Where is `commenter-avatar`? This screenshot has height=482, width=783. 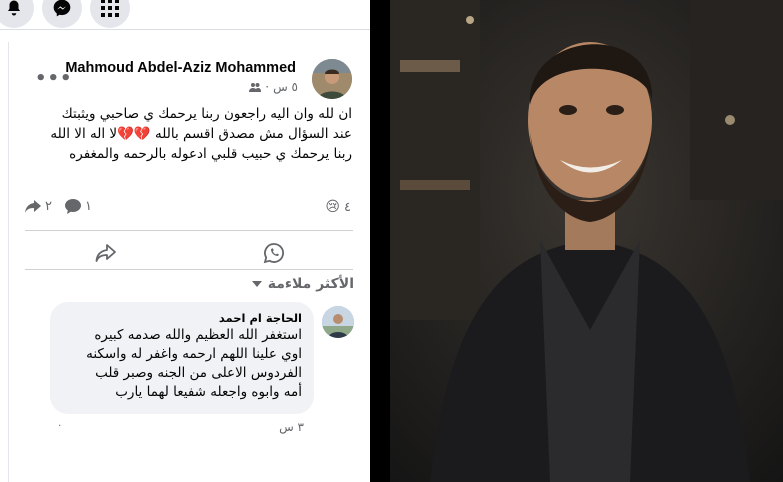 commenter-avatar is located at coordinates (338, 322).